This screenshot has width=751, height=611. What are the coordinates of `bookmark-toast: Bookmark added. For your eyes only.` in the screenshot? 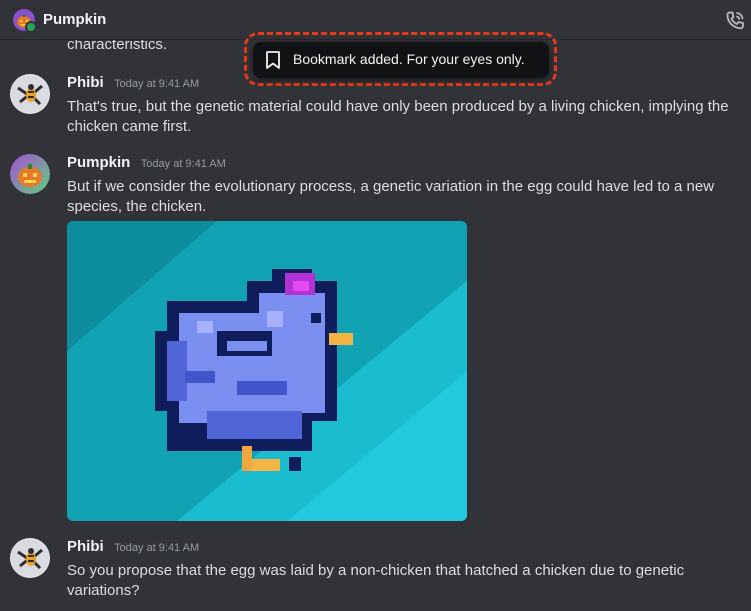 It's located at (401, 60).